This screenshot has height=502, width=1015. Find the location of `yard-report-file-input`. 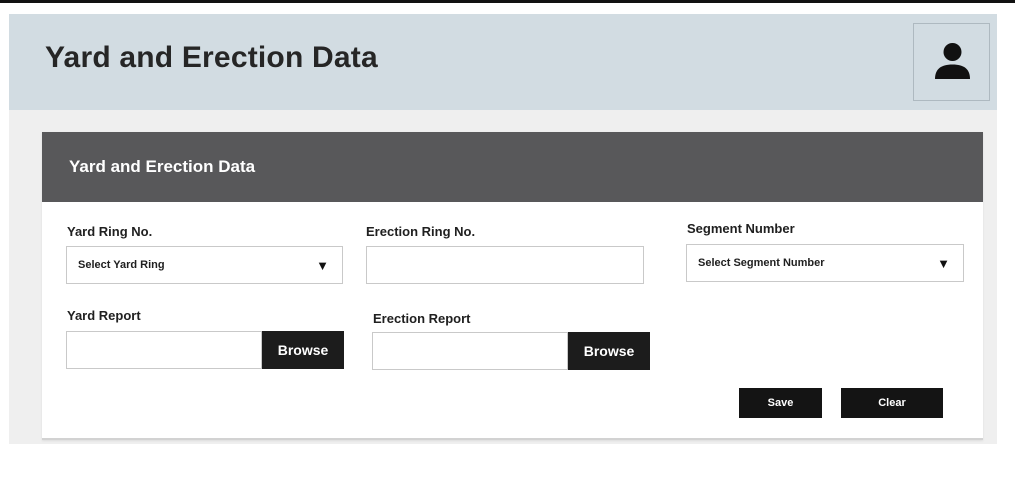

yard-report-file-input is located at coordinates (164, 350).